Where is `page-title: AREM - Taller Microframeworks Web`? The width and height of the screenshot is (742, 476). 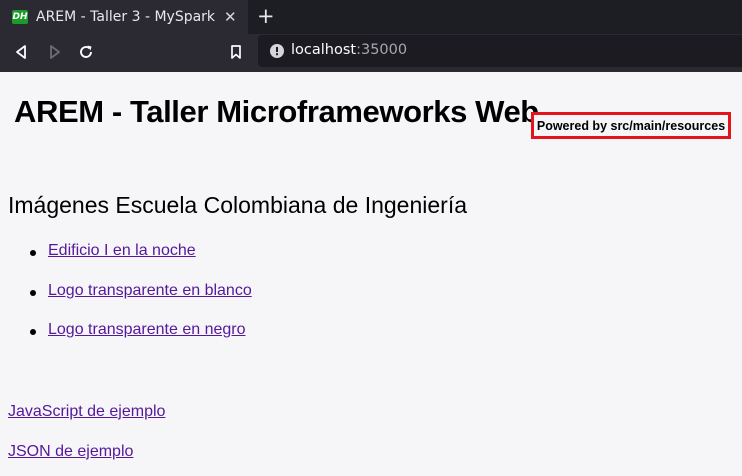 page-title: AREM - Taller Microframeworks Web is located at coordinates (276, 111).